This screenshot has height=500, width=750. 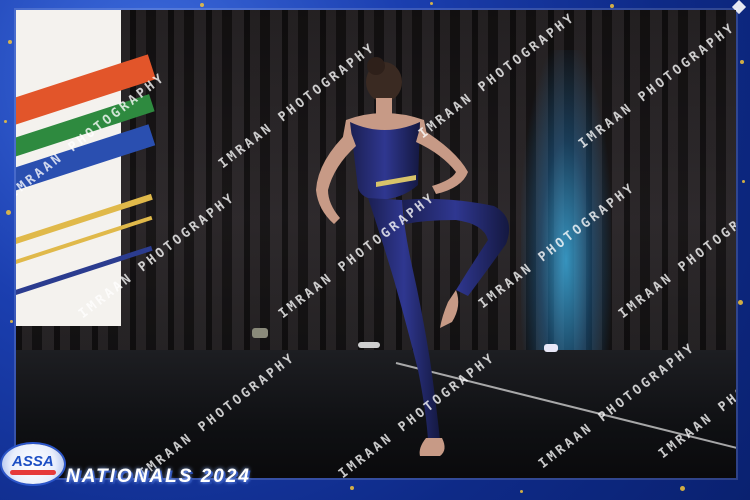 I want to click on dancer-left-arm, so click(x=336, y=177).